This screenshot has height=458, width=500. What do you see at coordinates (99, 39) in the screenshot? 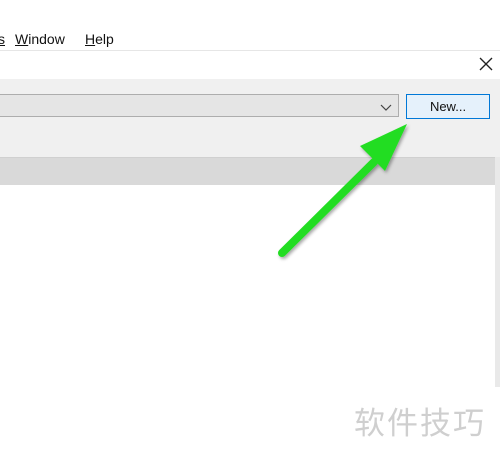
I see `menu-item-help: Help` at bounding box center [99, 39].